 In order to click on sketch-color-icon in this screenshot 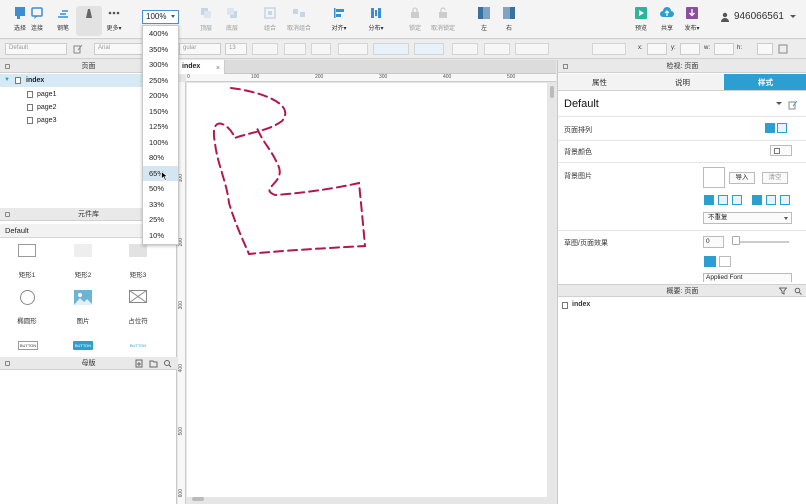, I will do `click(710, 261)`.